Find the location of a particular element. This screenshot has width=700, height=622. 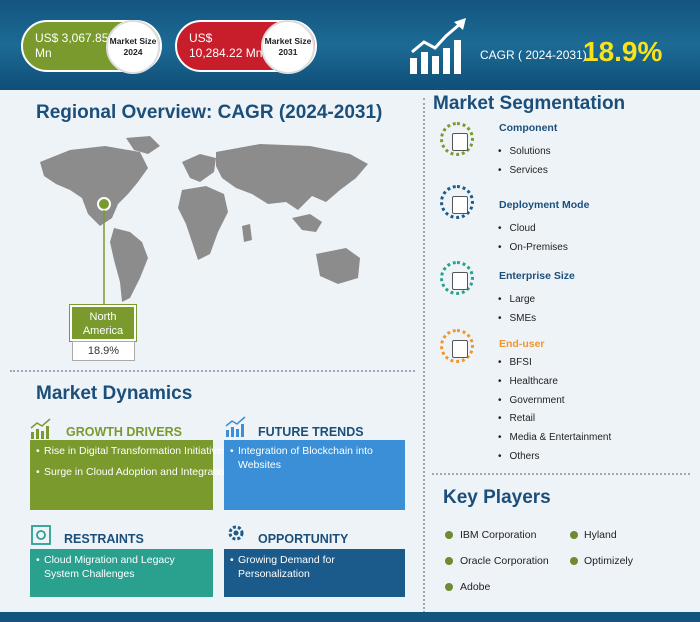

future-trends-icon is located at coordinates (235, 426).